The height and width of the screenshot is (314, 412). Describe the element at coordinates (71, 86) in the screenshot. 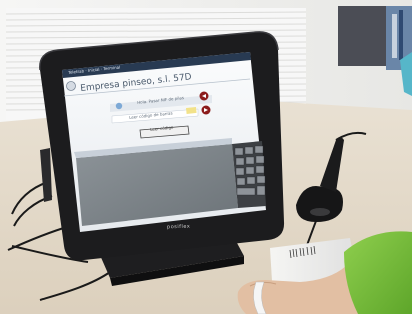

I see `app-logo` at that location.